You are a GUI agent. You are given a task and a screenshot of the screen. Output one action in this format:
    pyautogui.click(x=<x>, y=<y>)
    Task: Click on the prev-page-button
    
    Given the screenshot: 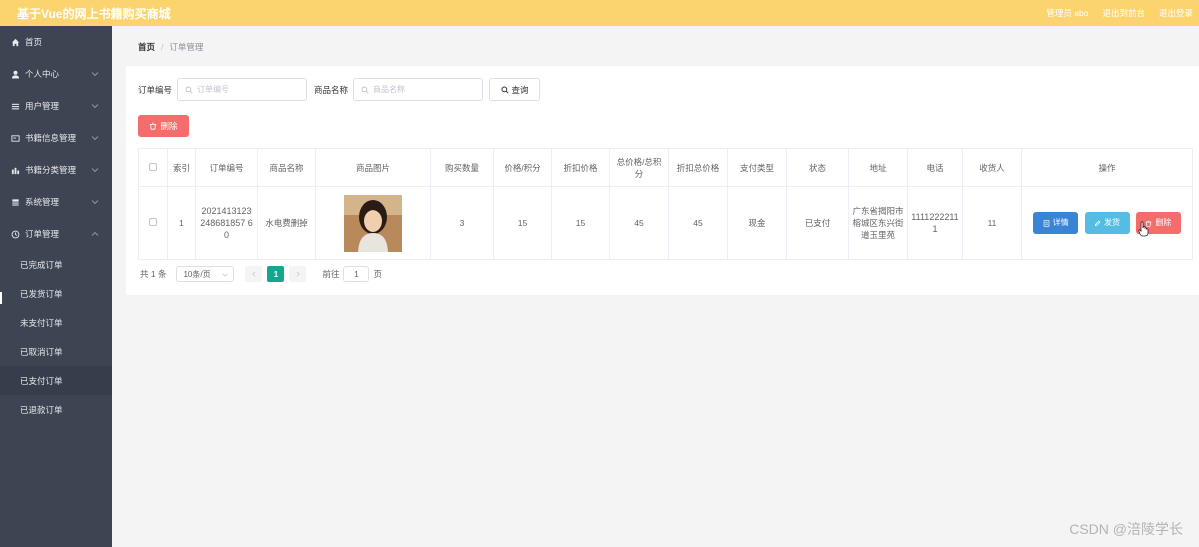 What is the action you would take?
    pyautogui.click(x=254, y=274)
    